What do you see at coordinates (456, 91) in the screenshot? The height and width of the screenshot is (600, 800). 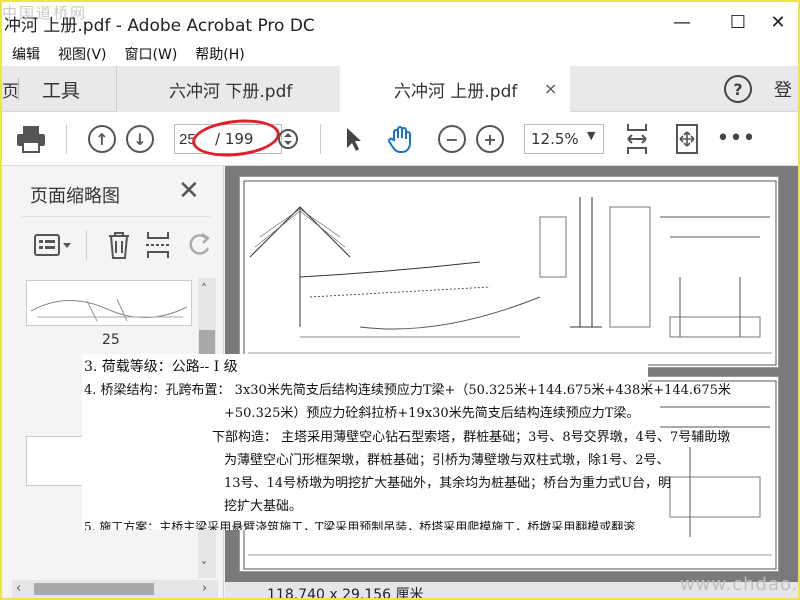 I see `tab-doc-upper-label: 六冲河 上册.pdf` at bounding box center [456, 91].